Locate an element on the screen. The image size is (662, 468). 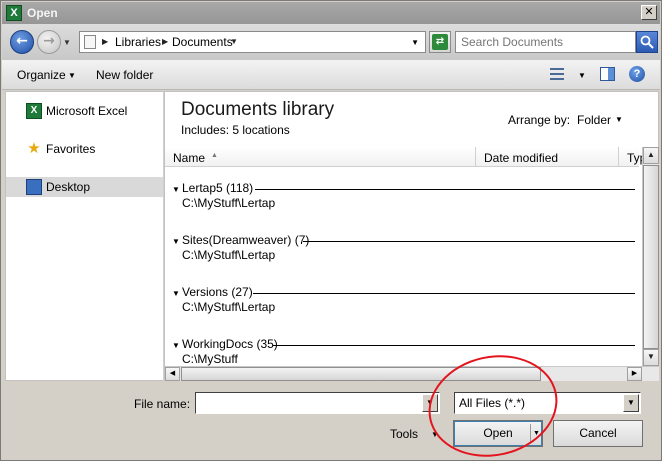
scroll-up-icon: ▲ is located at coordinates (651, 155).